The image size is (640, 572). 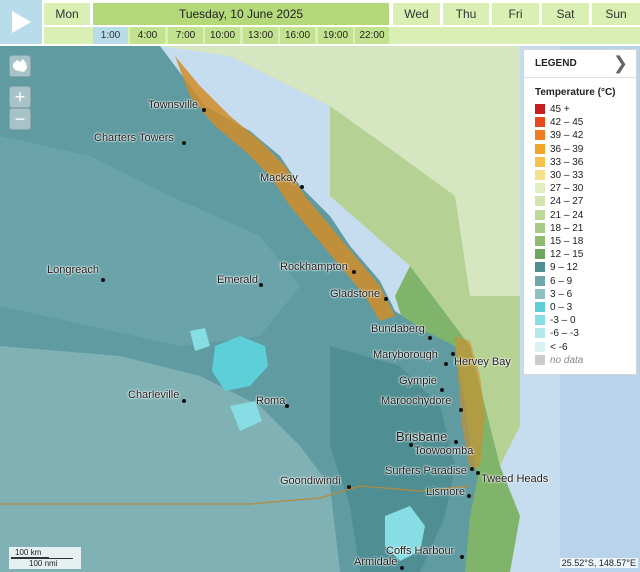 I want to click on zoom-in-button: +, so click(x=20, y=97).